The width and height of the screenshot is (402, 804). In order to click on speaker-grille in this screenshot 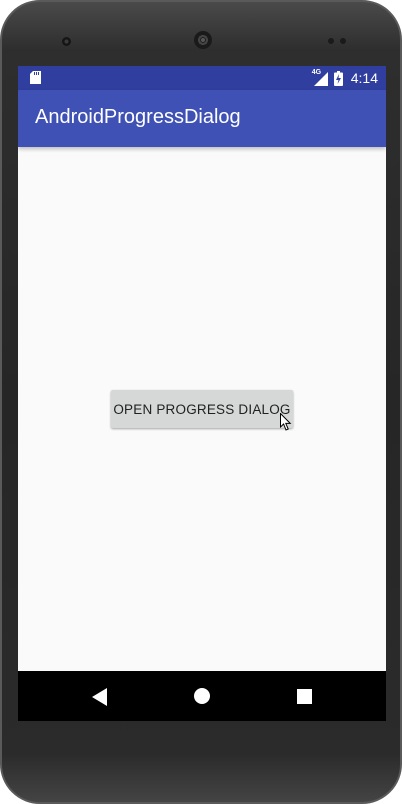, I will do `click(203, 40)`.